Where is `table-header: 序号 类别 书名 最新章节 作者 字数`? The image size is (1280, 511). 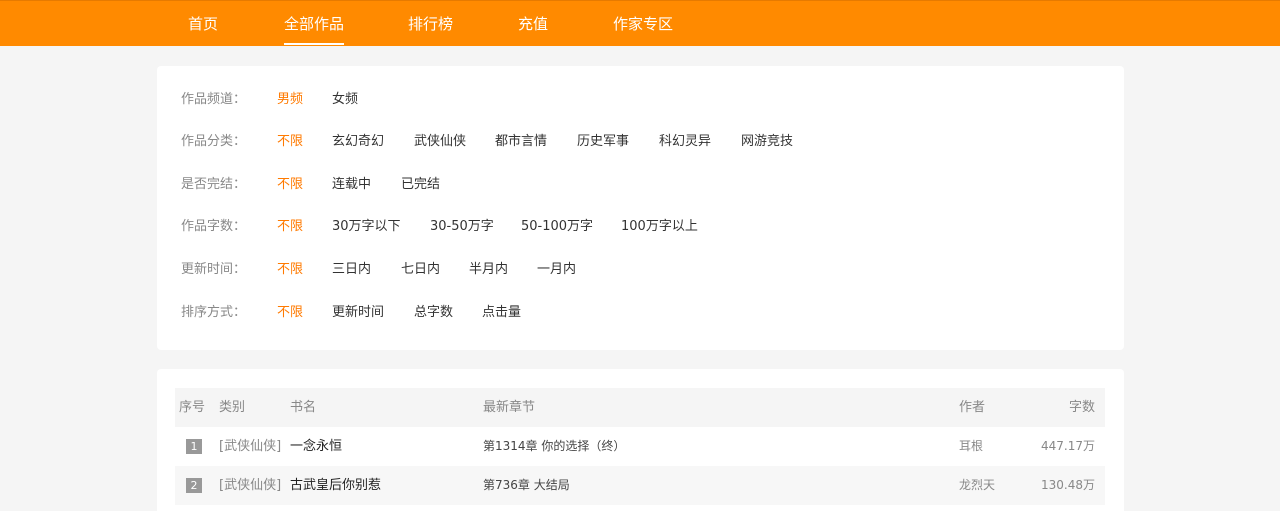
table-header: 序号 类别 书名 最新章节 作者 字数 is located at coordinates (640, 407).